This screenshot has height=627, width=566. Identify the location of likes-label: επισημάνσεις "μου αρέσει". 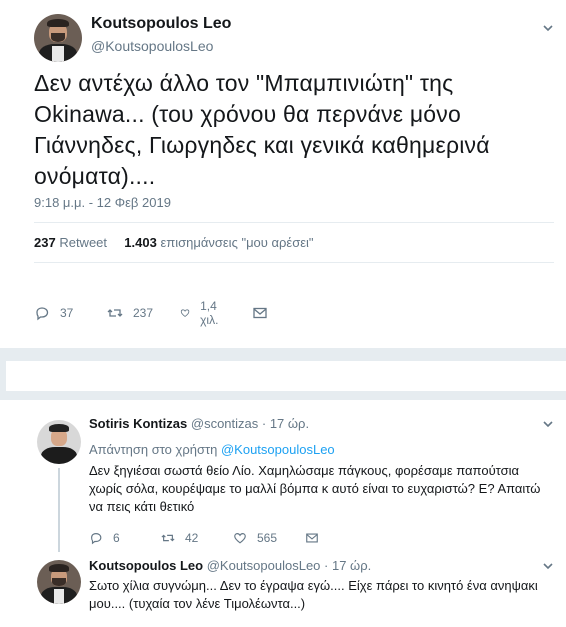
(236, 242).